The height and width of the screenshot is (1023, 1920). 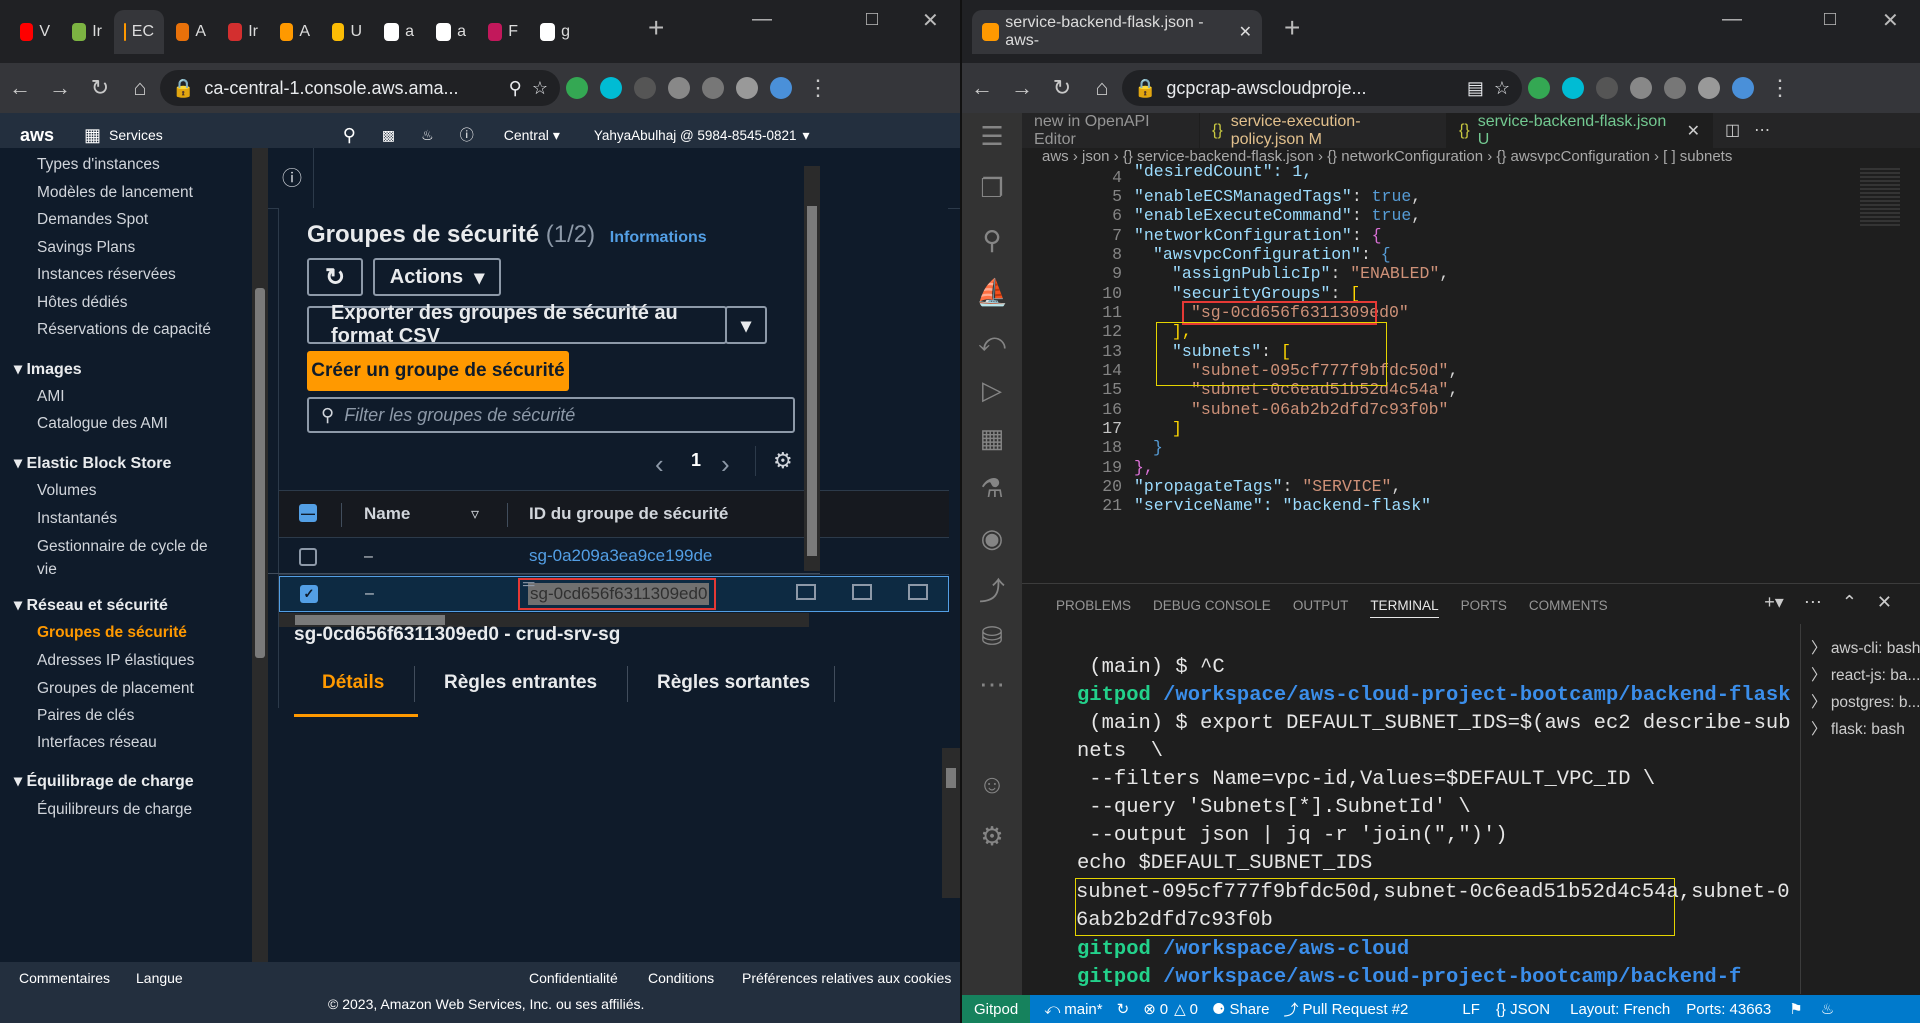 I want to click on sidebar-item: Types d'instances, so click(x=98, y=165).